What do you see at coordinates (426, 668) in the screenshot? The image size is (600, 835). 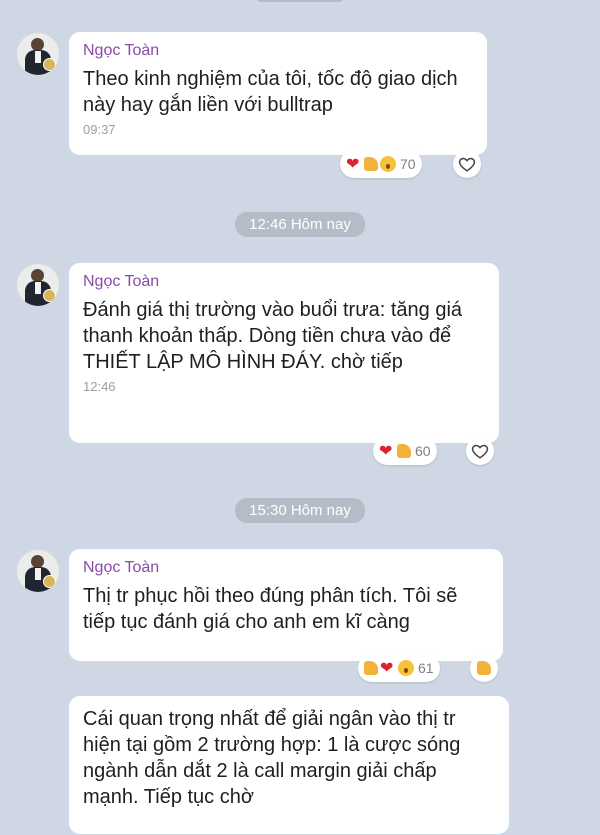 I see `reaction-count: 61` at bounding box center [426, 668].